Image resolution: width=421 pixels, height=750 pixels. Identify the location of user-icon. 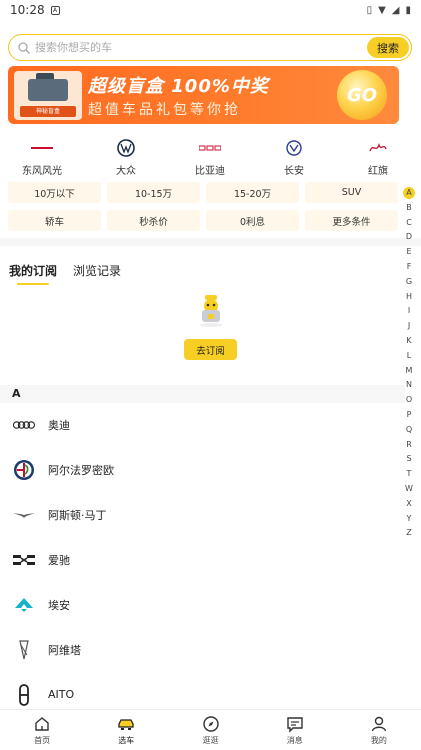
(379, 723).